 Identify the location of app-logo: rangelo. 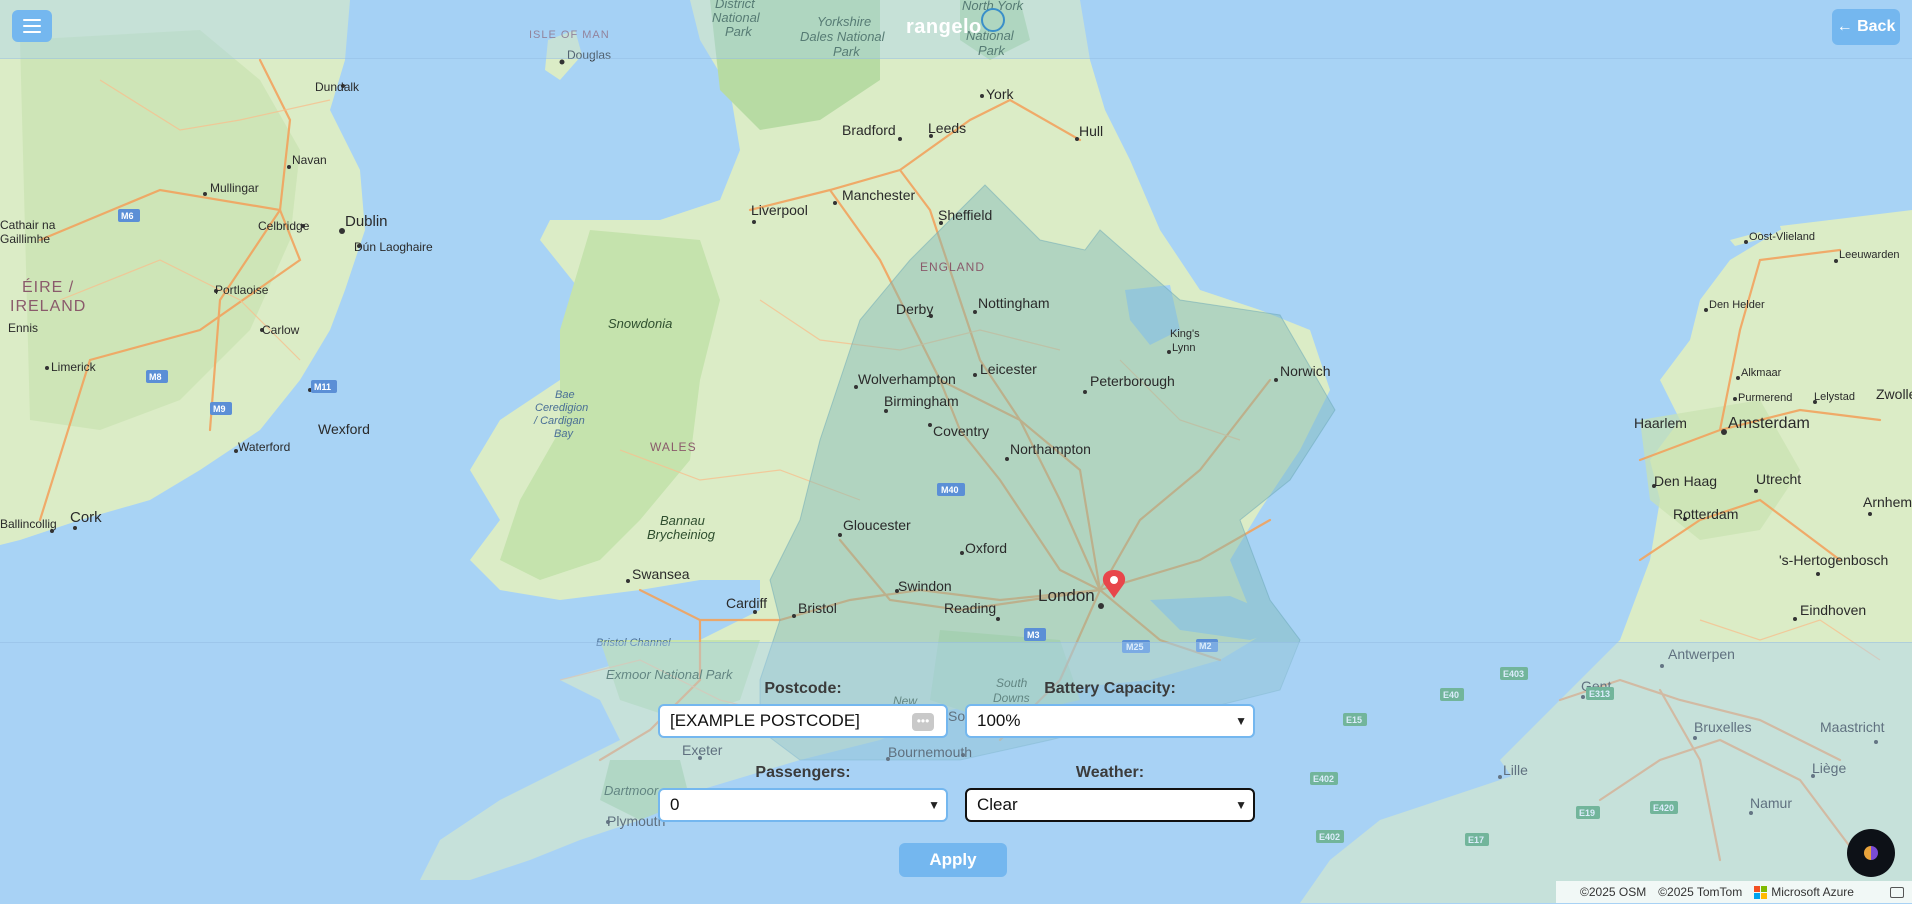
(944, 27).